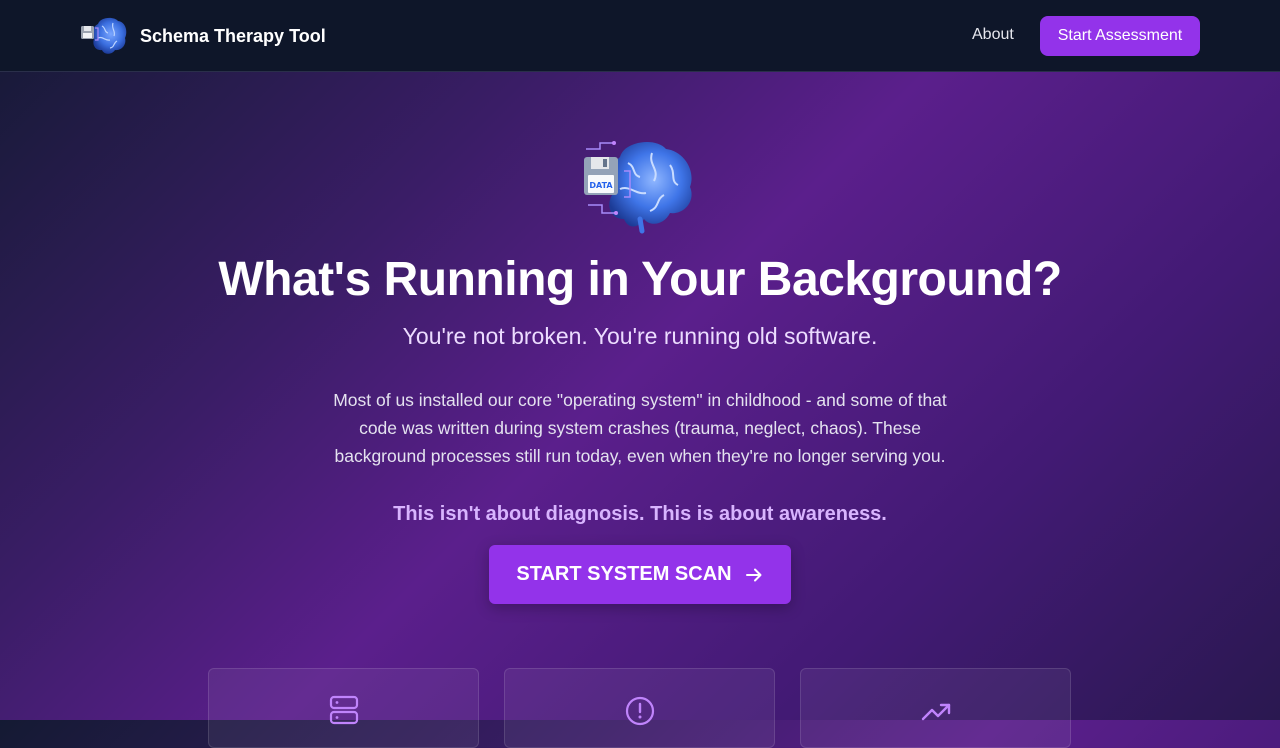 Image resolution: width=1280 pixels, height=748 pixels. I want to click on start-system-scan-button: START SYSTEM SCAN, so click(640, 574).